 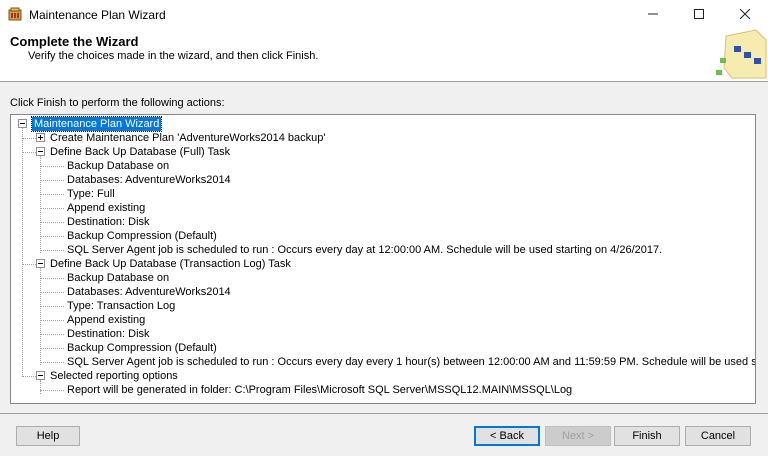 I want to click on maximize-button, so click(x=699, y=14).